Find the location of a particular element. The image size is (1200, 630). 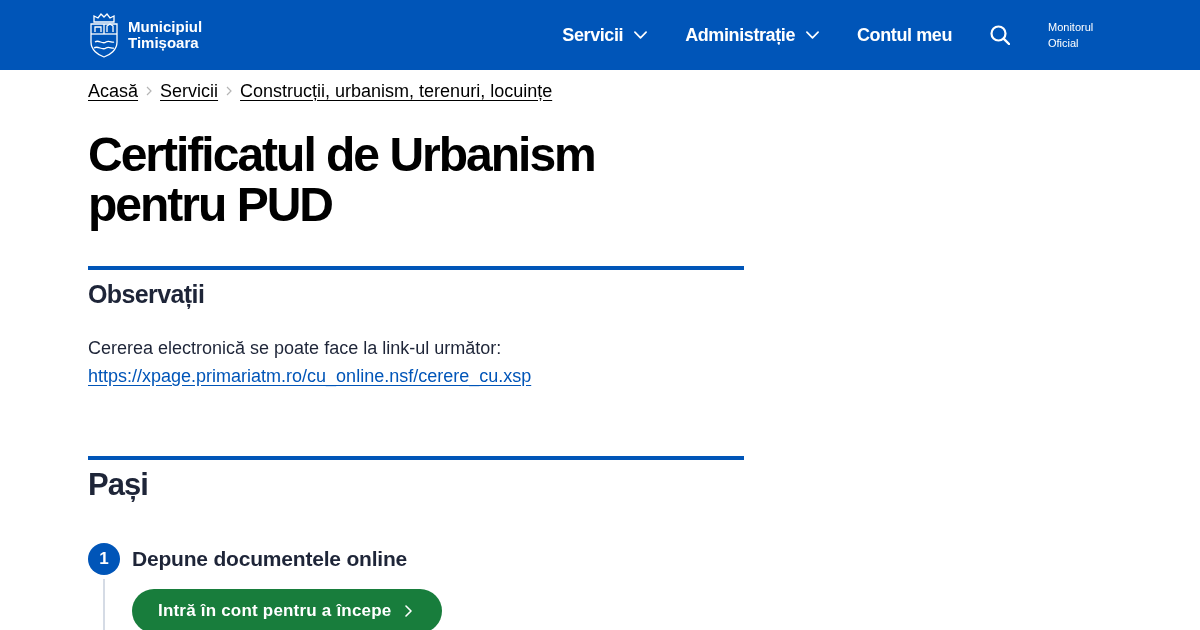

logo-link: Municipiul Timișoara is located at coordinates (145, 35).